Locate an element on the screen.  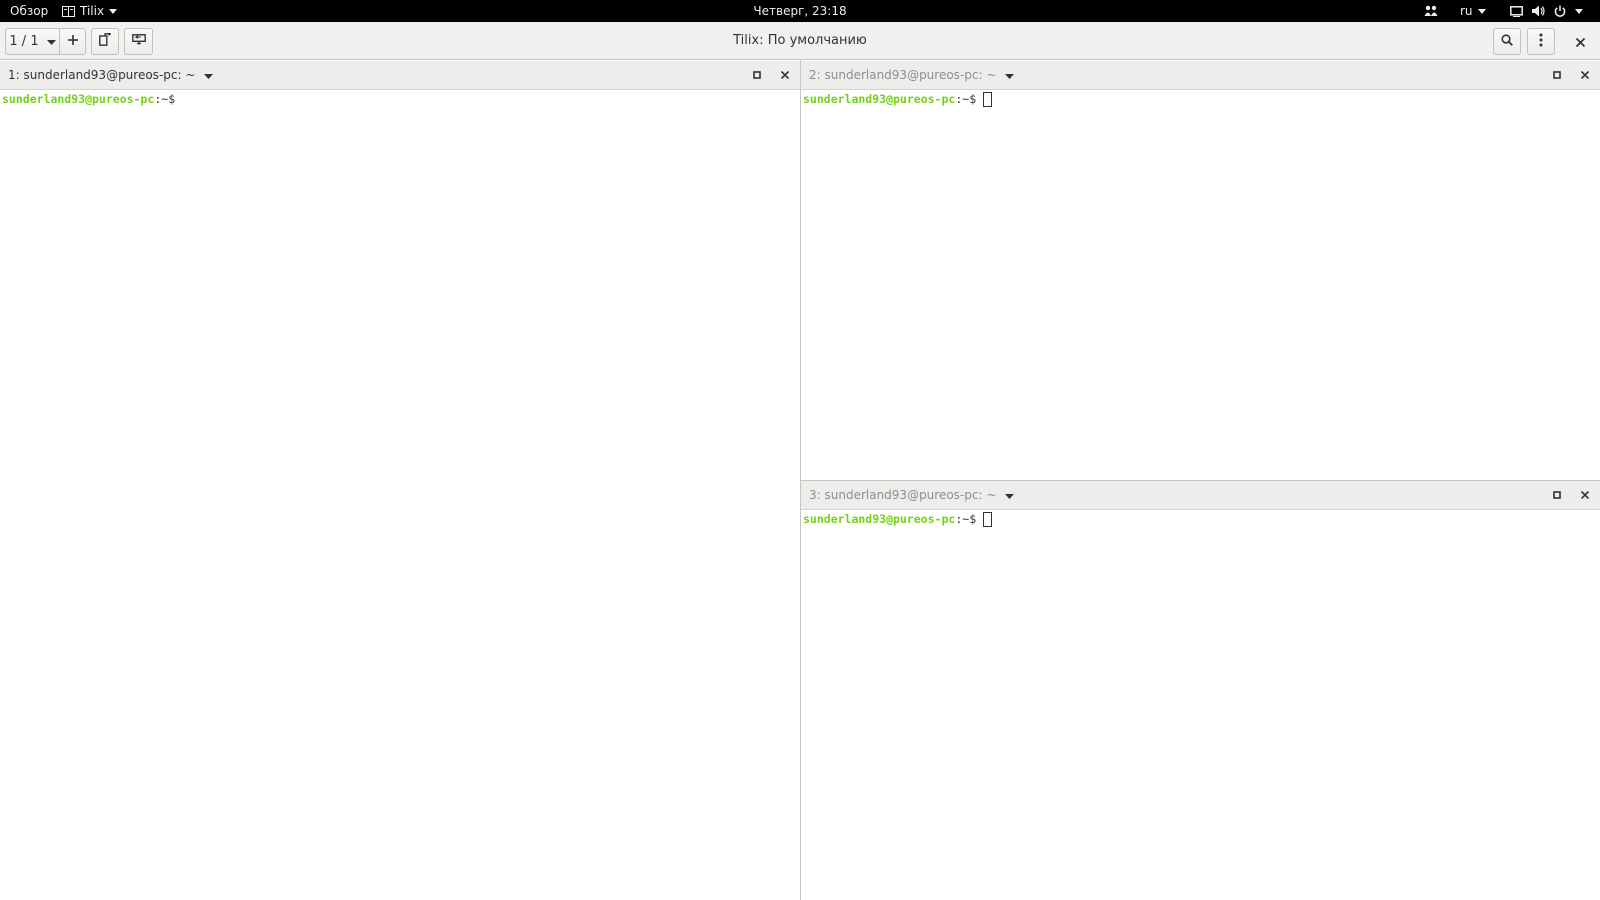
terminal-title-menu: 2: sunderland93@pureos-pc: ~ is located at coordinates (912, 75).